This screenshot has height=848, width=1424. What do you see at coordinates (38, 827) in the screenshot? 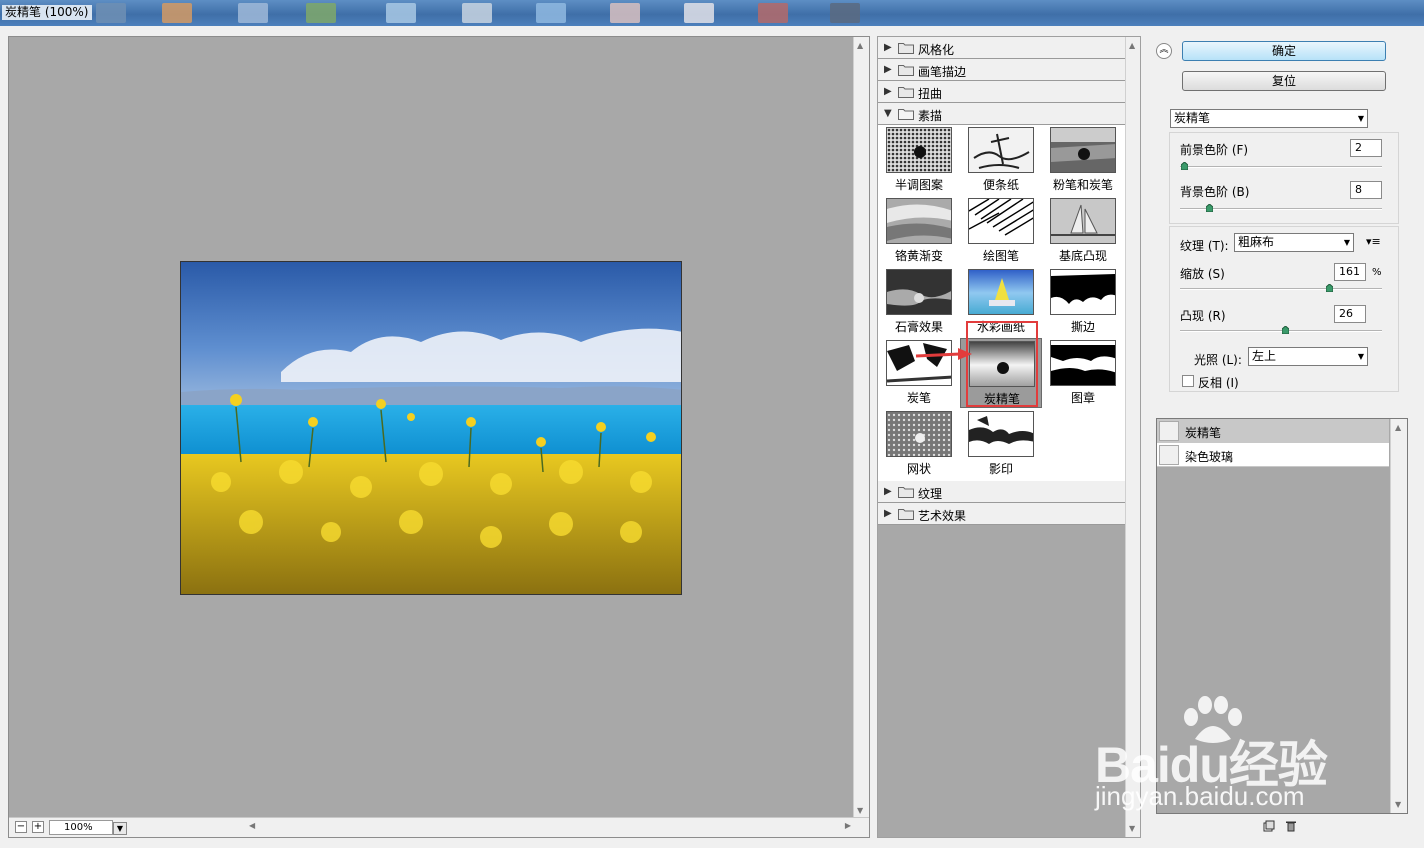
I see `zoom-in-button: +` at bounding box center [38, 827].